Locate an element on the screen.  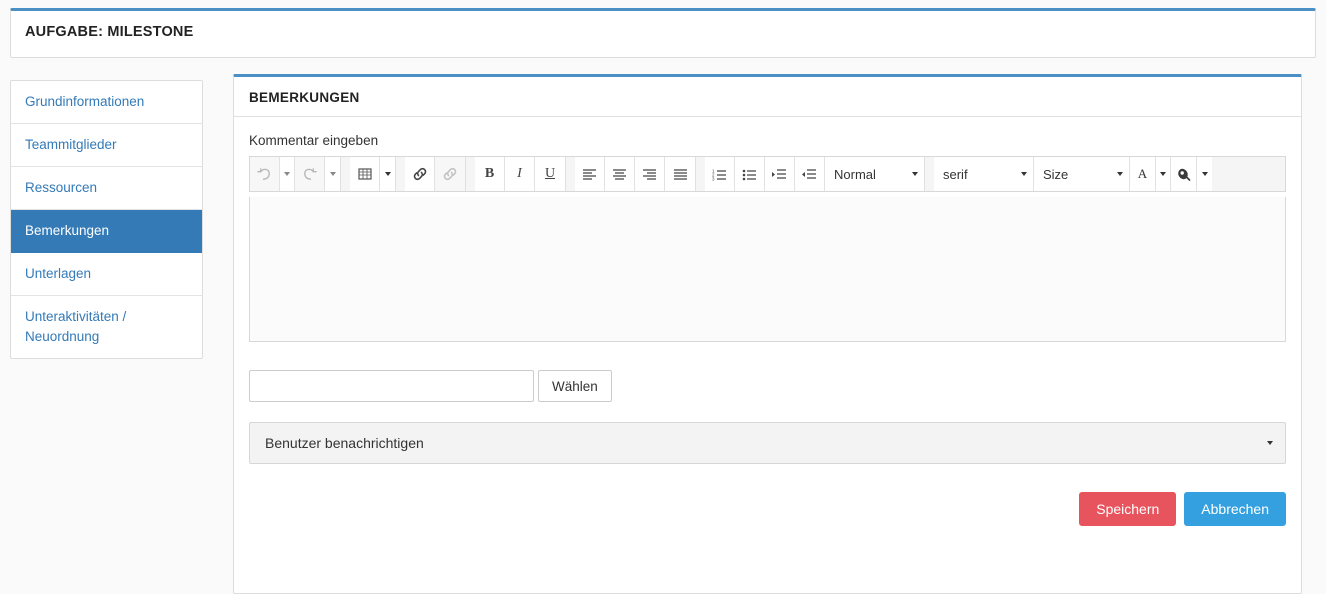
save-button: Speichern is located at coordinates (1128, 509).